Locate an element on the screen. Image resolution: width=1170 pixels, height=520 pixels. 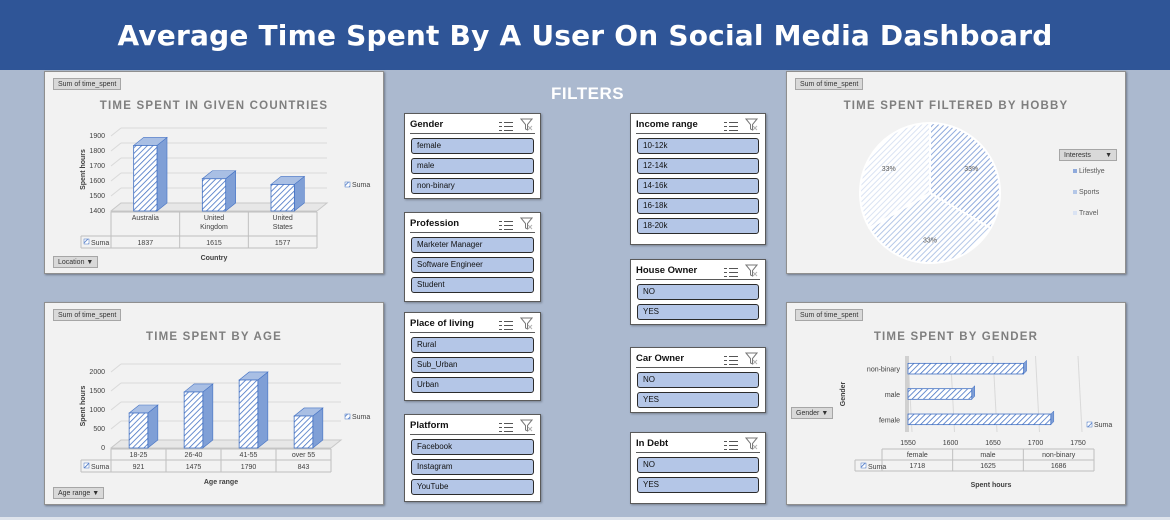
slicer-house-owner: House Owner NO YES is located at coordinates (698, 292).